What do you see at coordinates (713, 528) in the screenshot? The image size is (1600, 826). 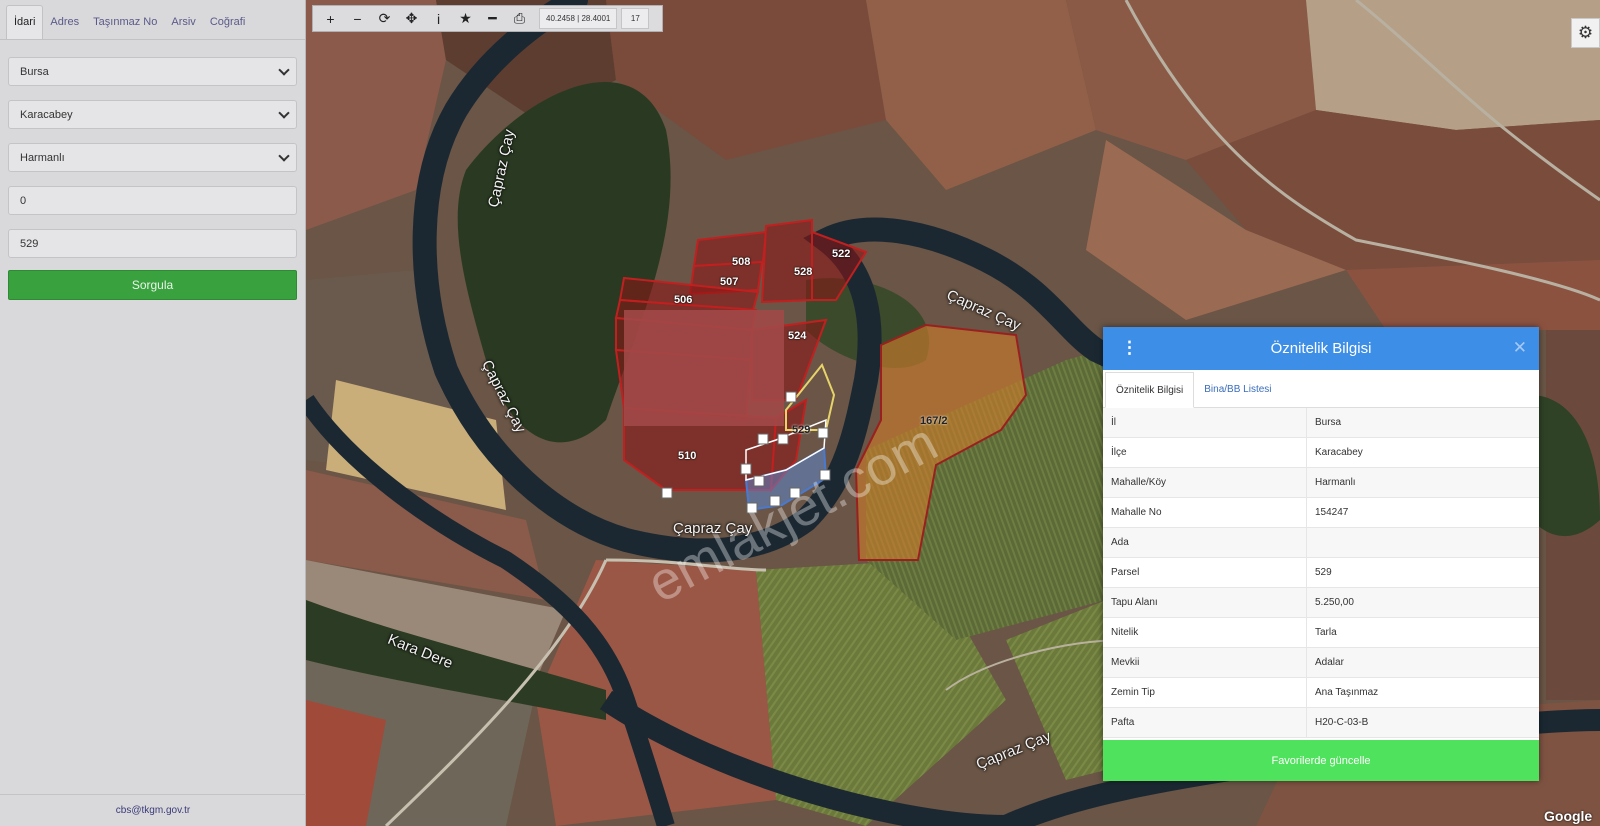 I see `river-label: Çapraz Çay` at bounding box center [713, 528].